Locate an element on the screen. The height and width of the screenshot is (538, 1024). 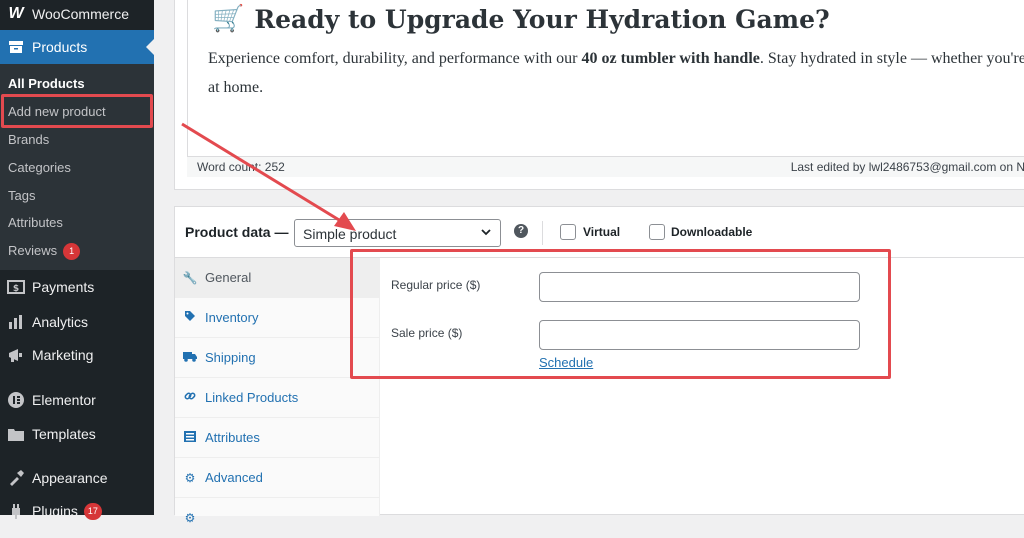
downloadable-checkbox is located at coordinates (657, 232).